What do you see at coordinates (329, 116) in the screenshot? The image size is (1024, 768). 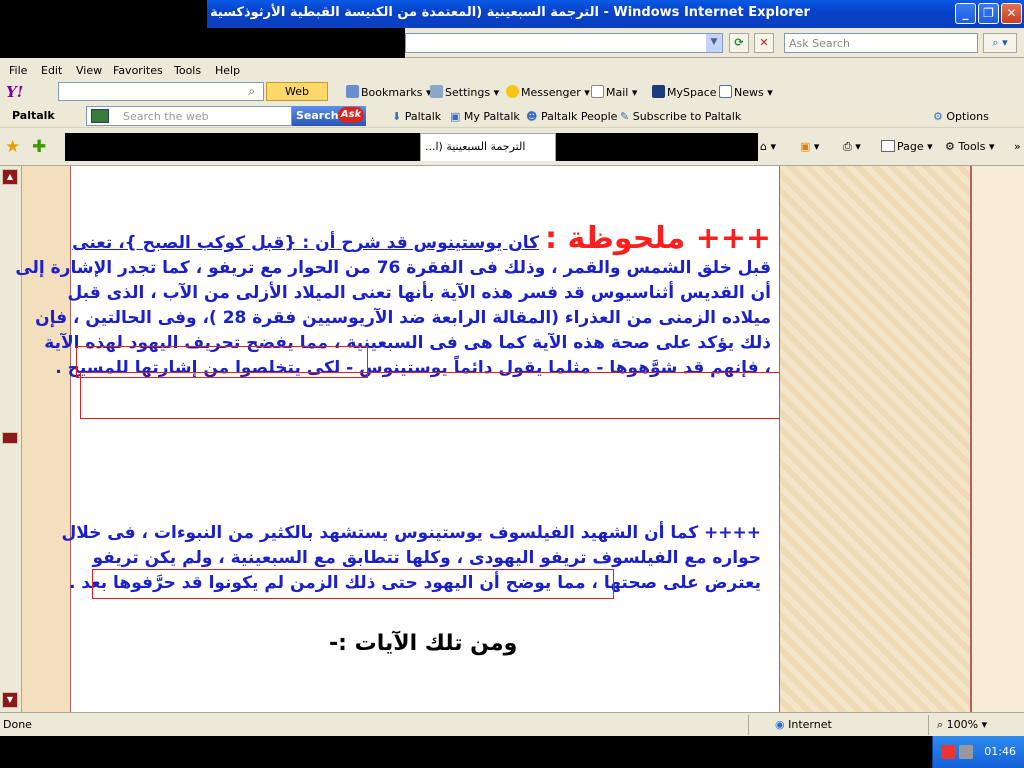 I see `paltalk-search-button: Search Ask` at bounding box center [329, 116].